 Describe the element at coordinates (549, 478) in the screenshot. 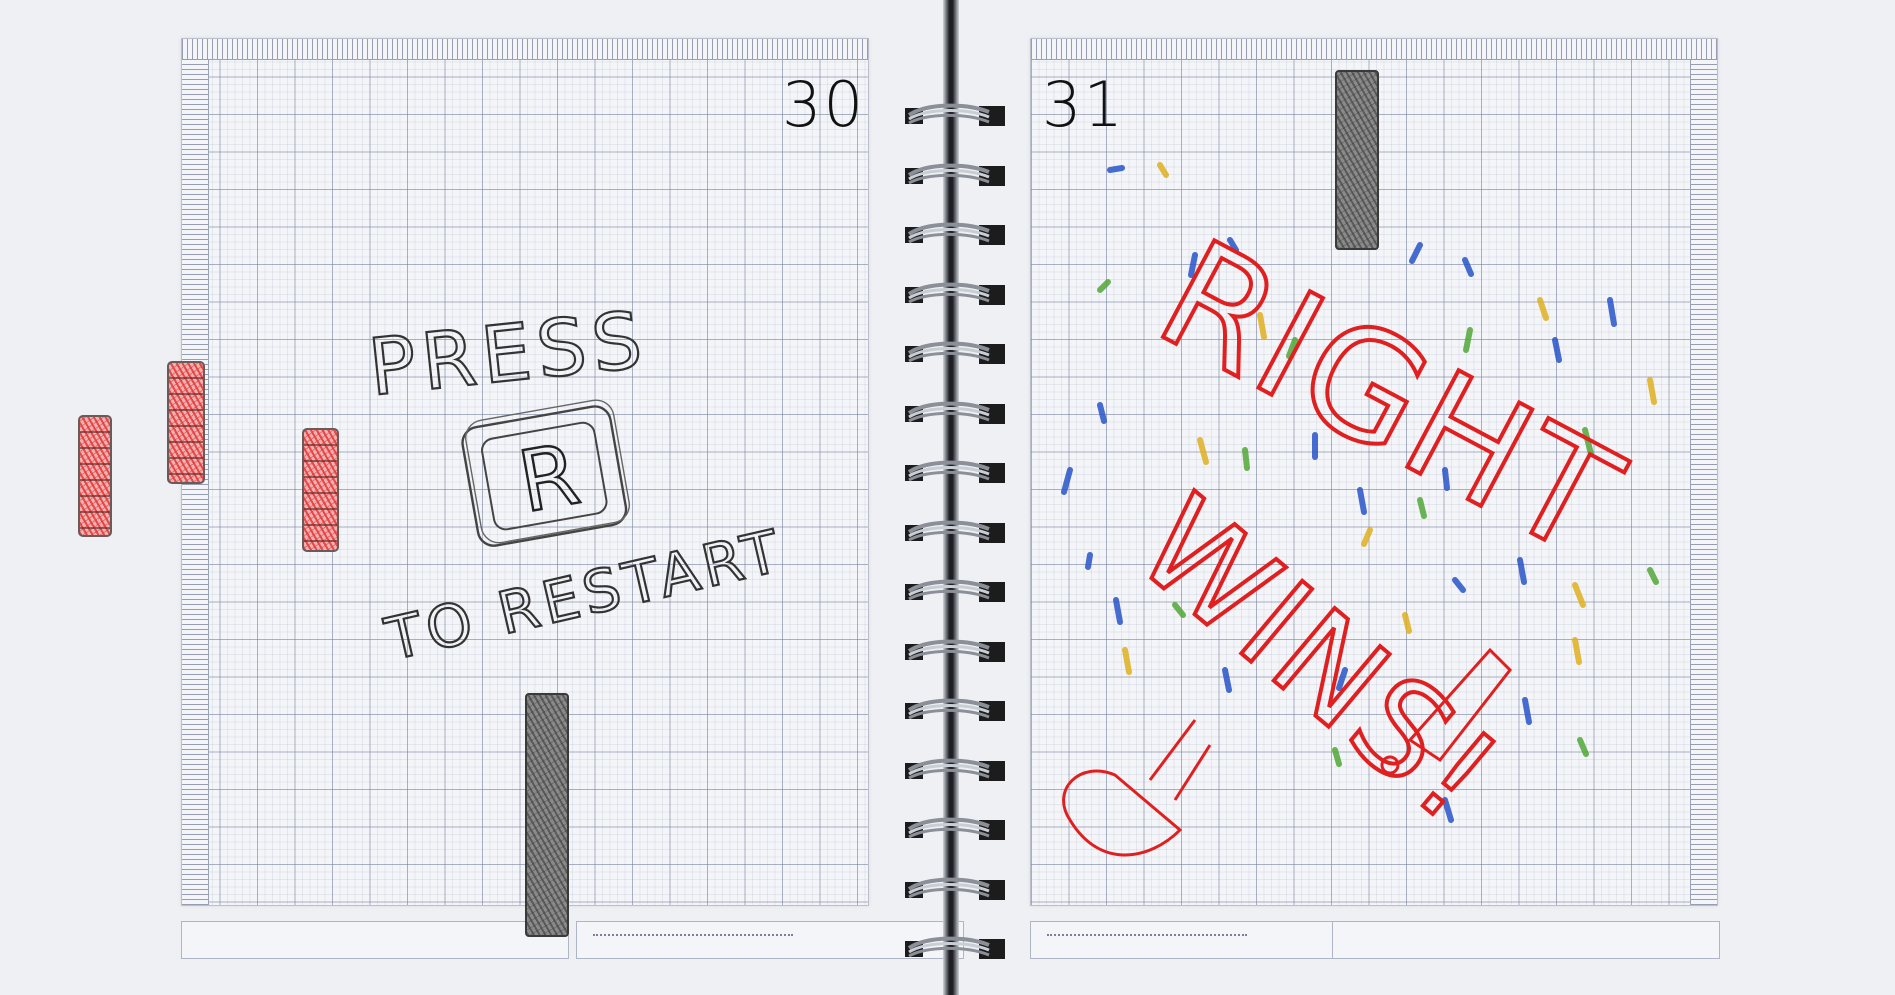

I see `restart-key-label: R` at that location.